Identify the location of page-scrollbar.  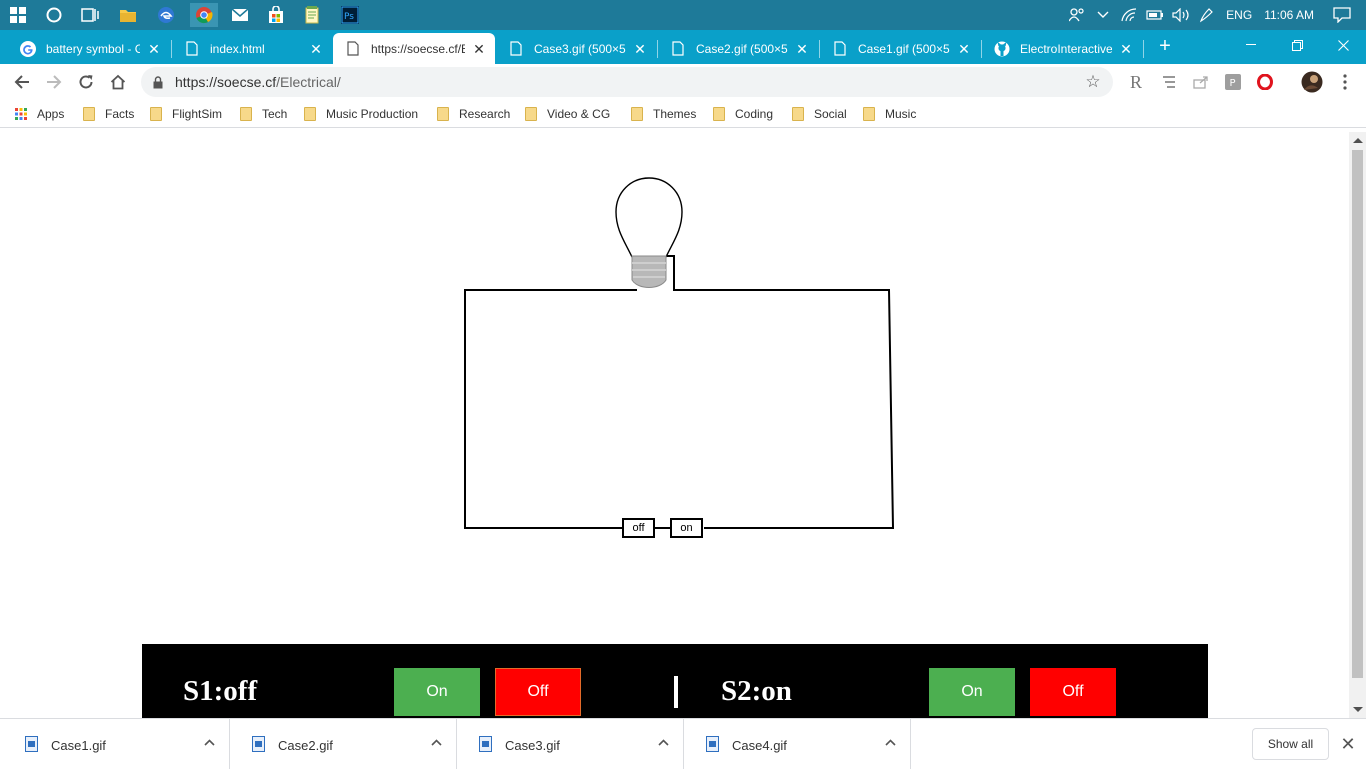
(1357, 425).